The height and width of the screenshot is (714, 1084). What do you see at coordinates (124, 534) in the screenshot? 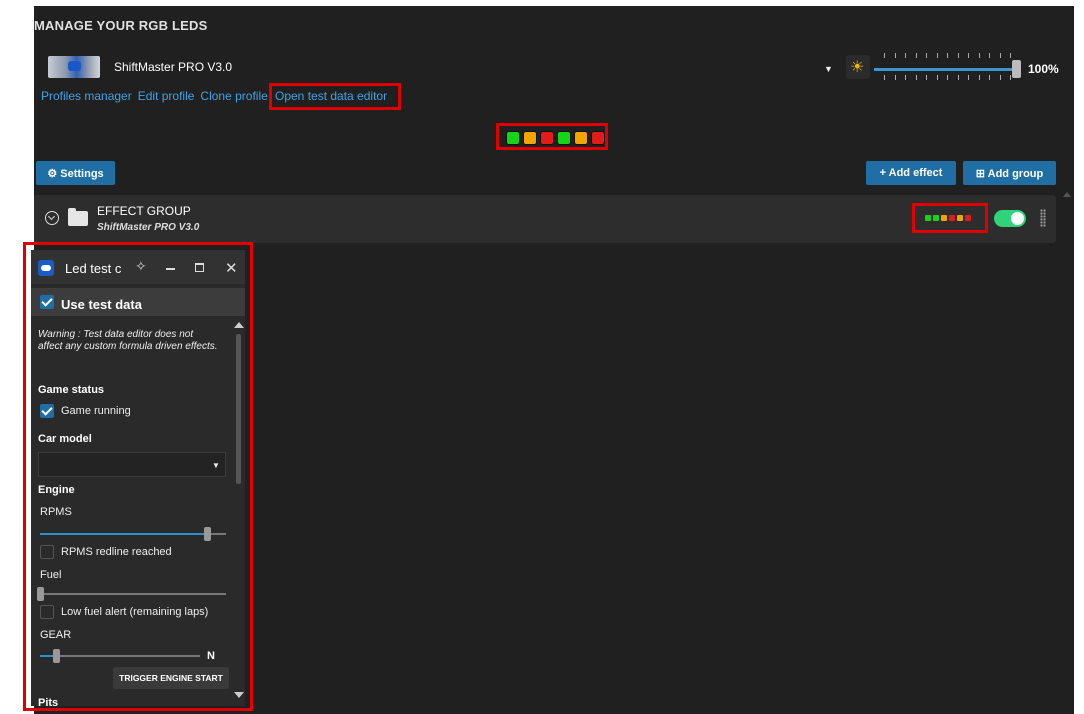
I see `rpms-slider-fill` at bounding box center [124, 534].